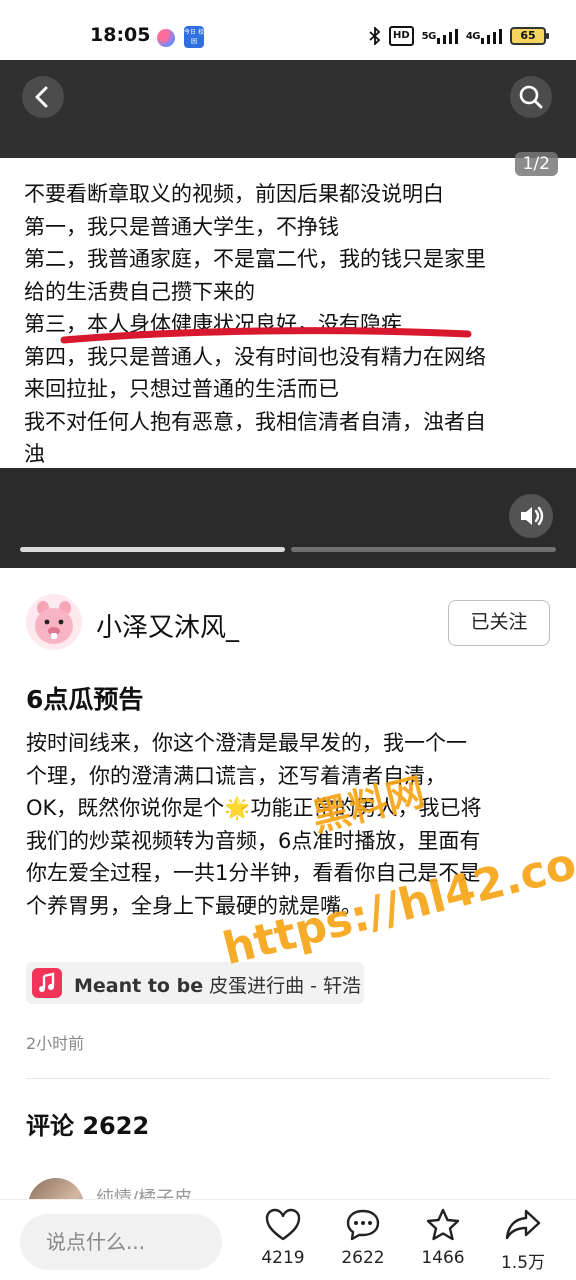  What do you see at coordinates (255, 421) in the screenshot?
I see `slide-line: 我不对任何人抱有恶意，我相信清者自清，浊者自` at bounding box center [255, 421].